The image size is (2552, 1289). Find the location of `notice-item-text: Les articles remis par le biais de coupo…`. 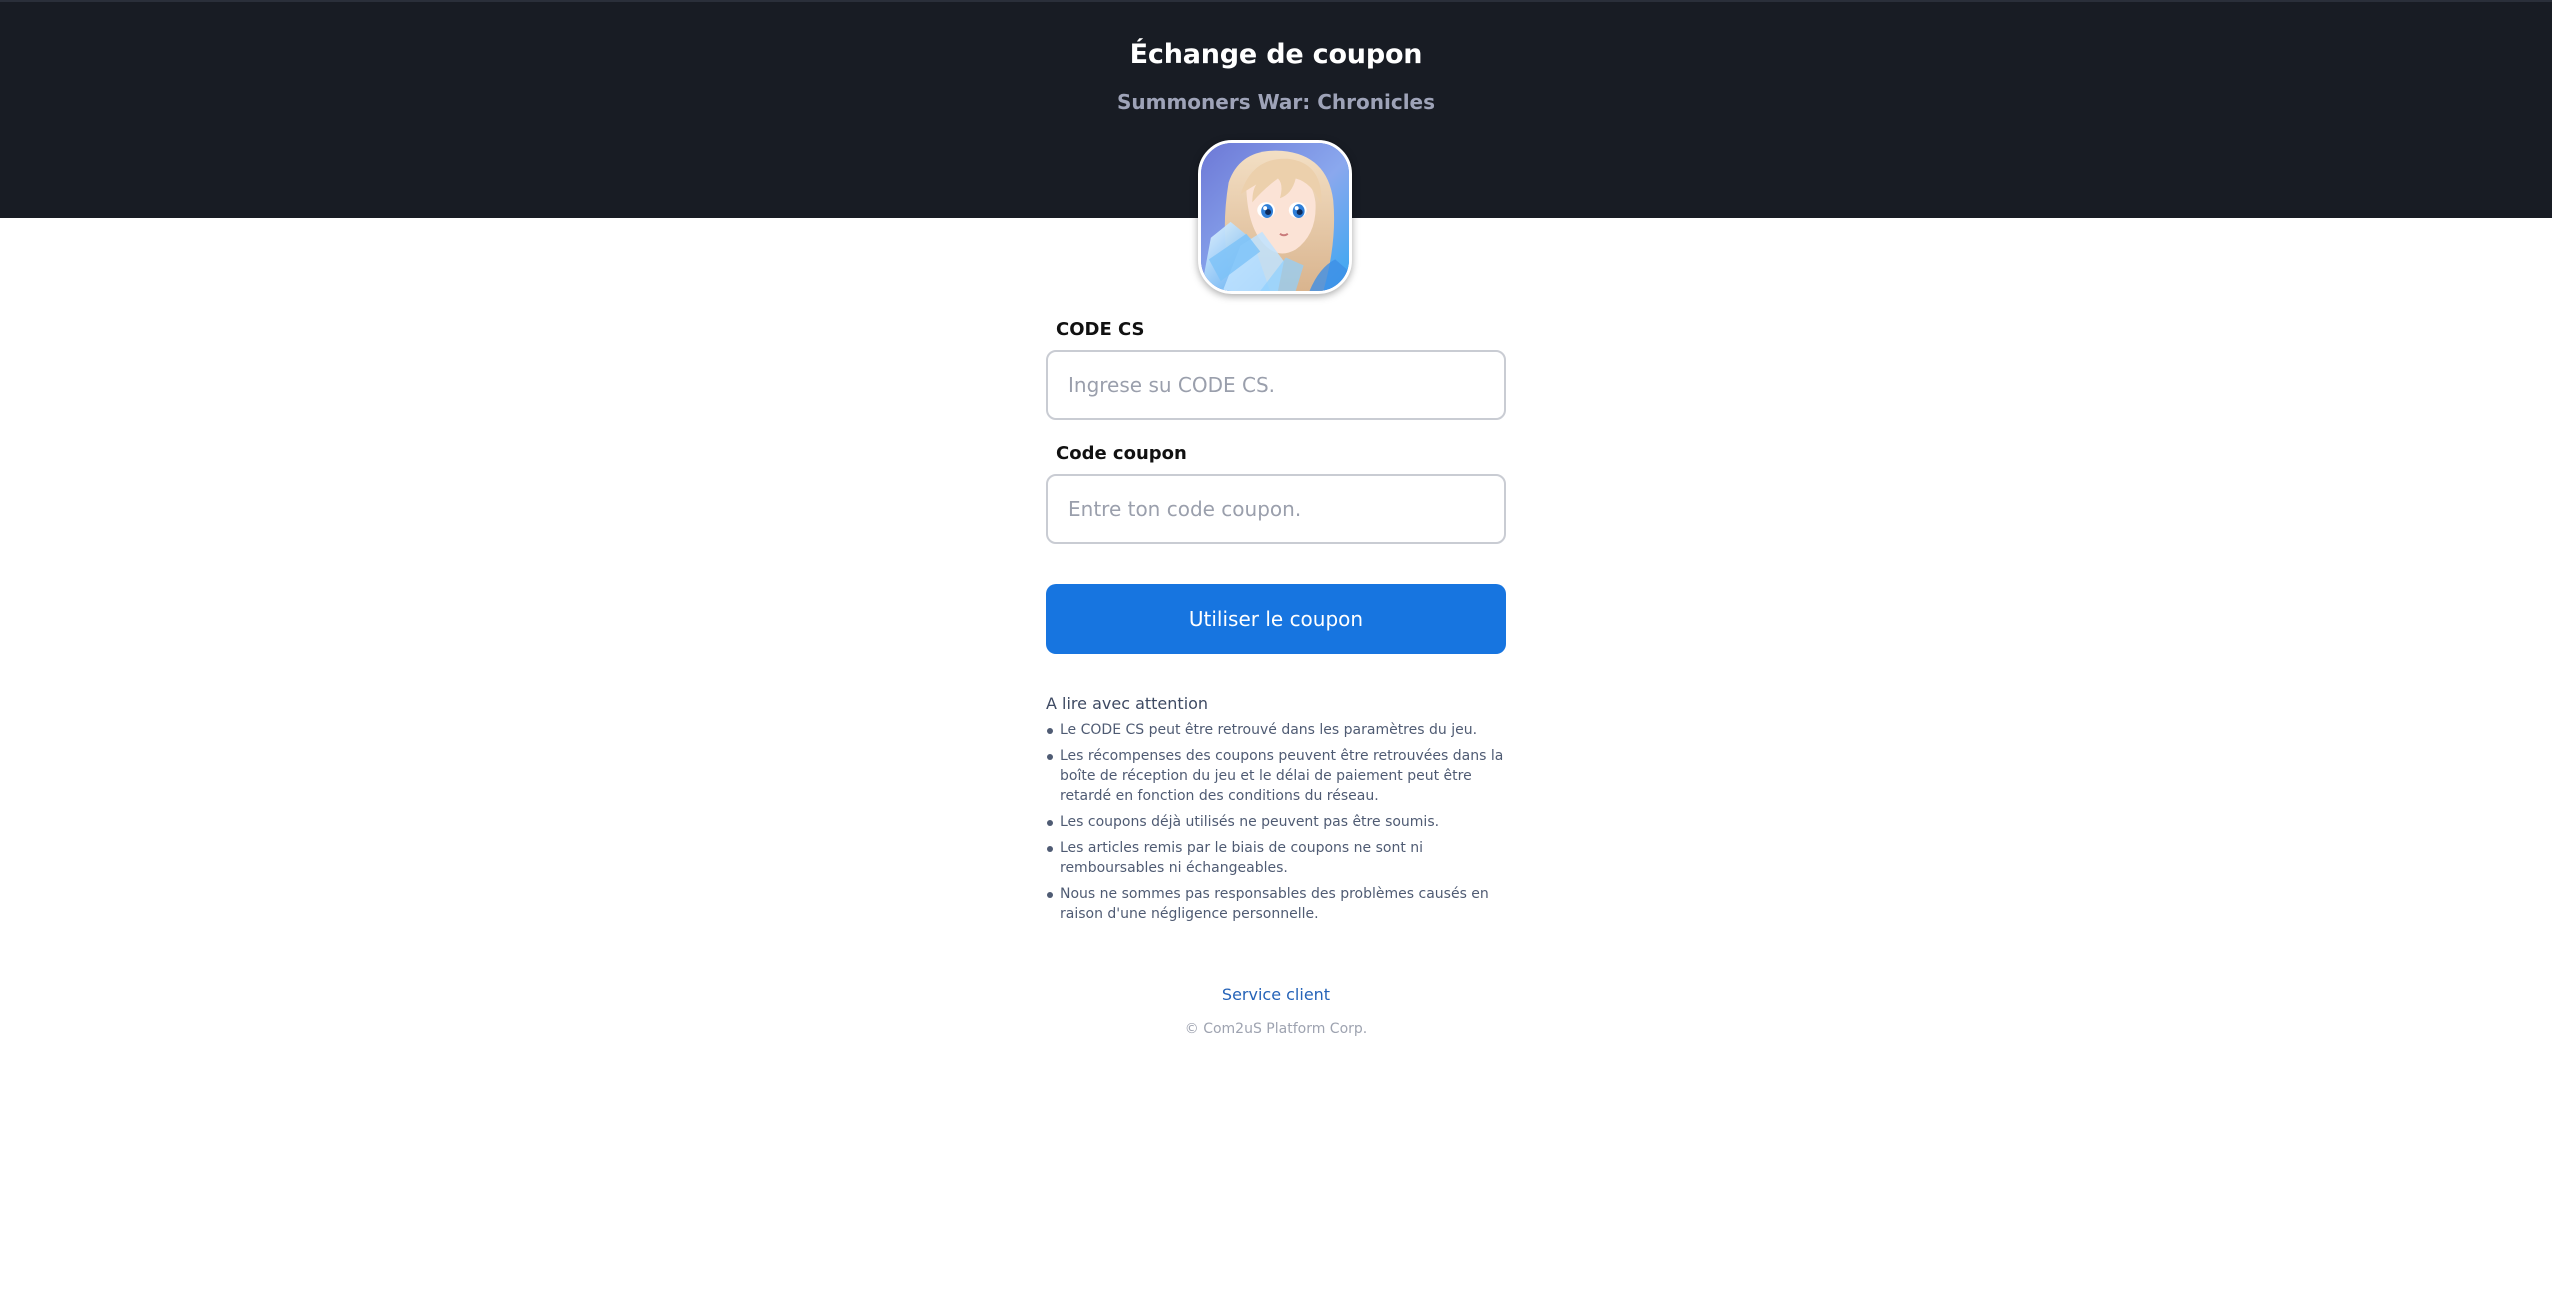

notice-item-text: Les articles remis par le biais de coupo… is located at coordinates (1242, 858).